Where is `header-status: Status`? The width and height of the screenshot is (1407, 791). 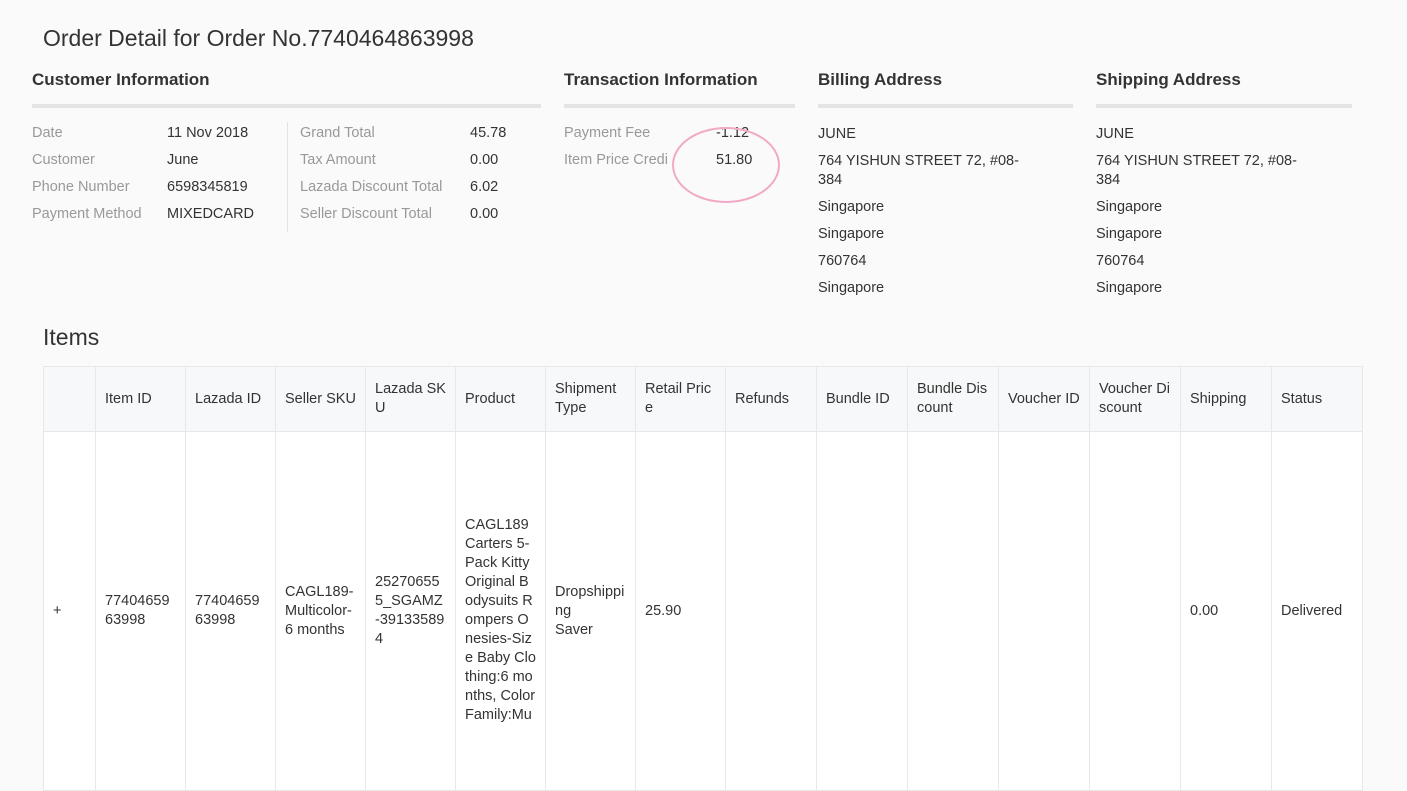 header-status: Status is located at coordinates (1317, 399).